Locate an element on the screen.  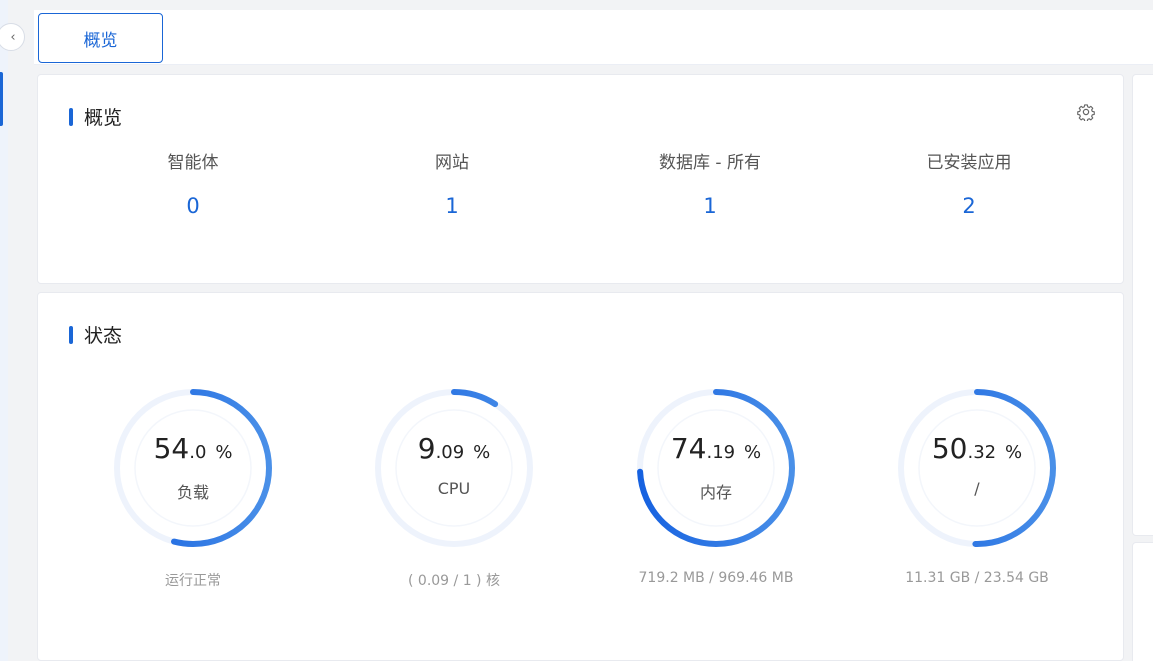
status-title-text: 状态 is located at coordinates (103, 336).